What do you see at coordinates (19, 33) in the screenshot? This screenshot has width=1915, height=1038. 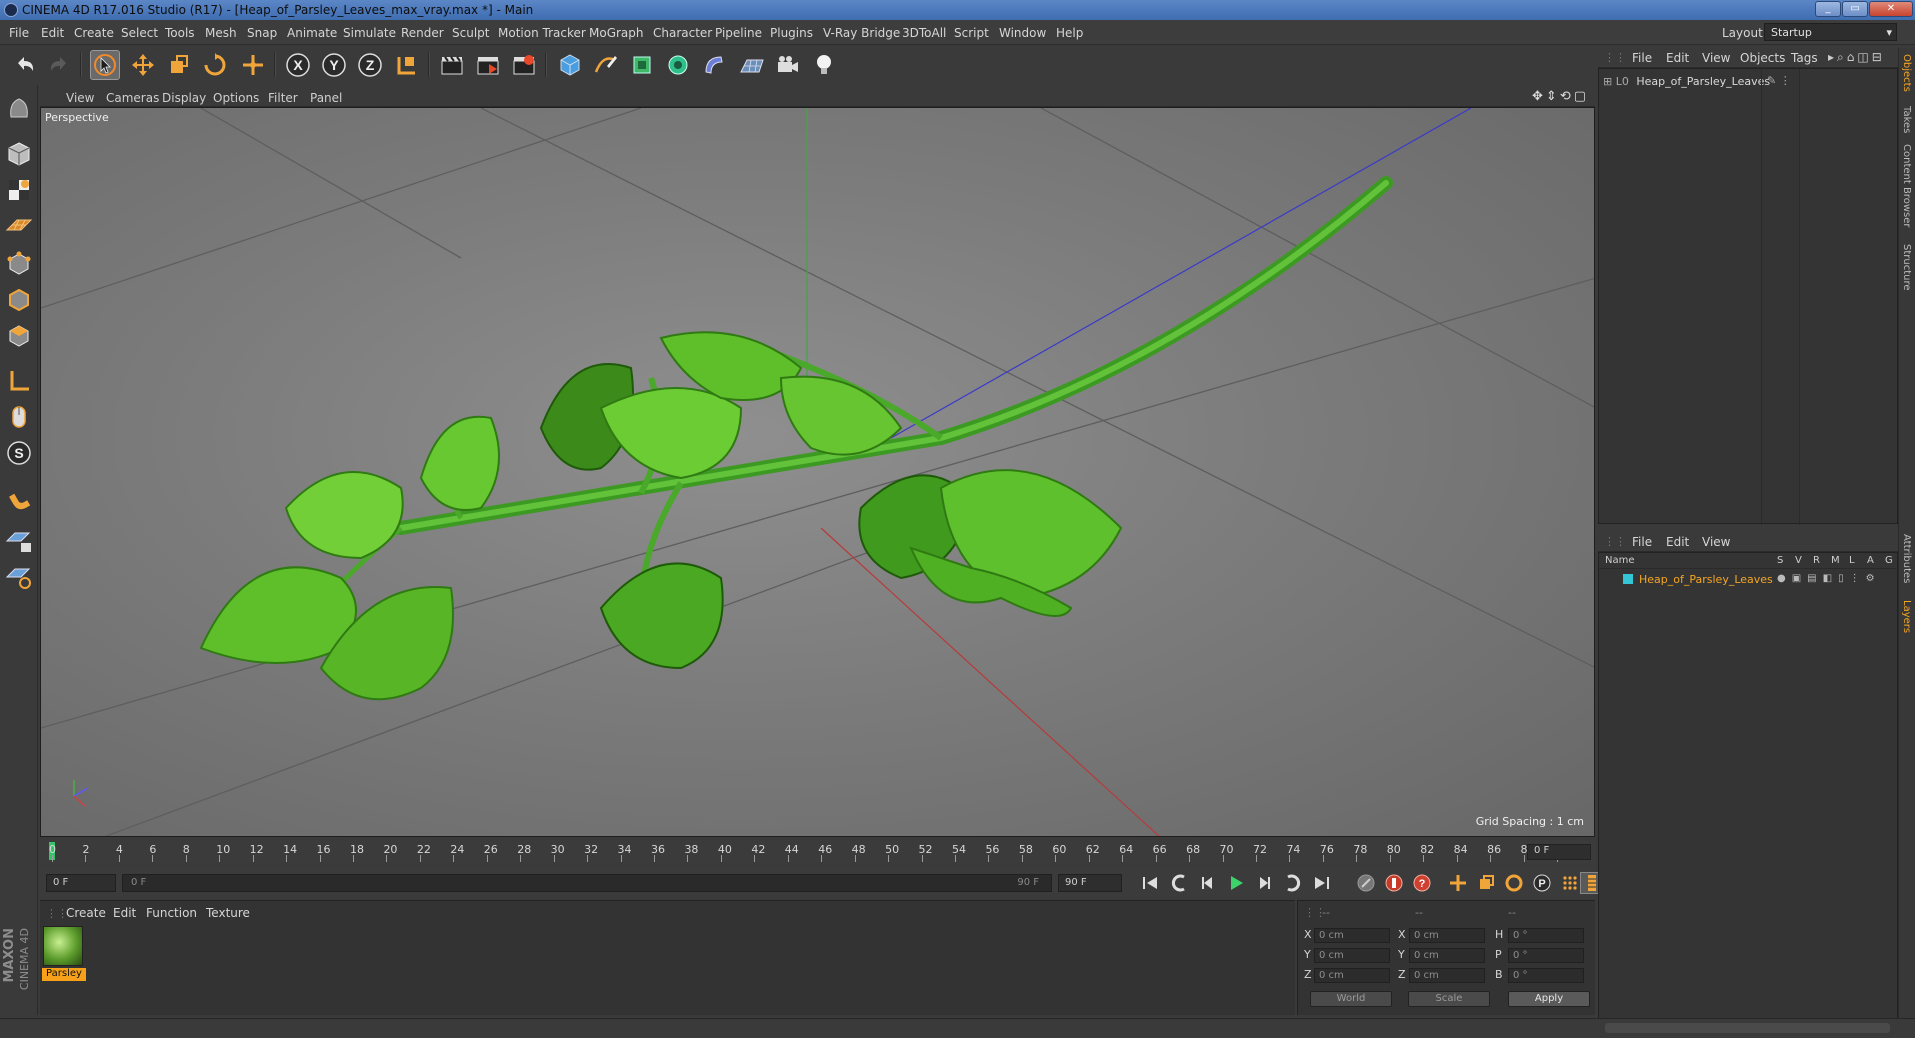 I see `menu-file: File` at bounding box center [19, 33].